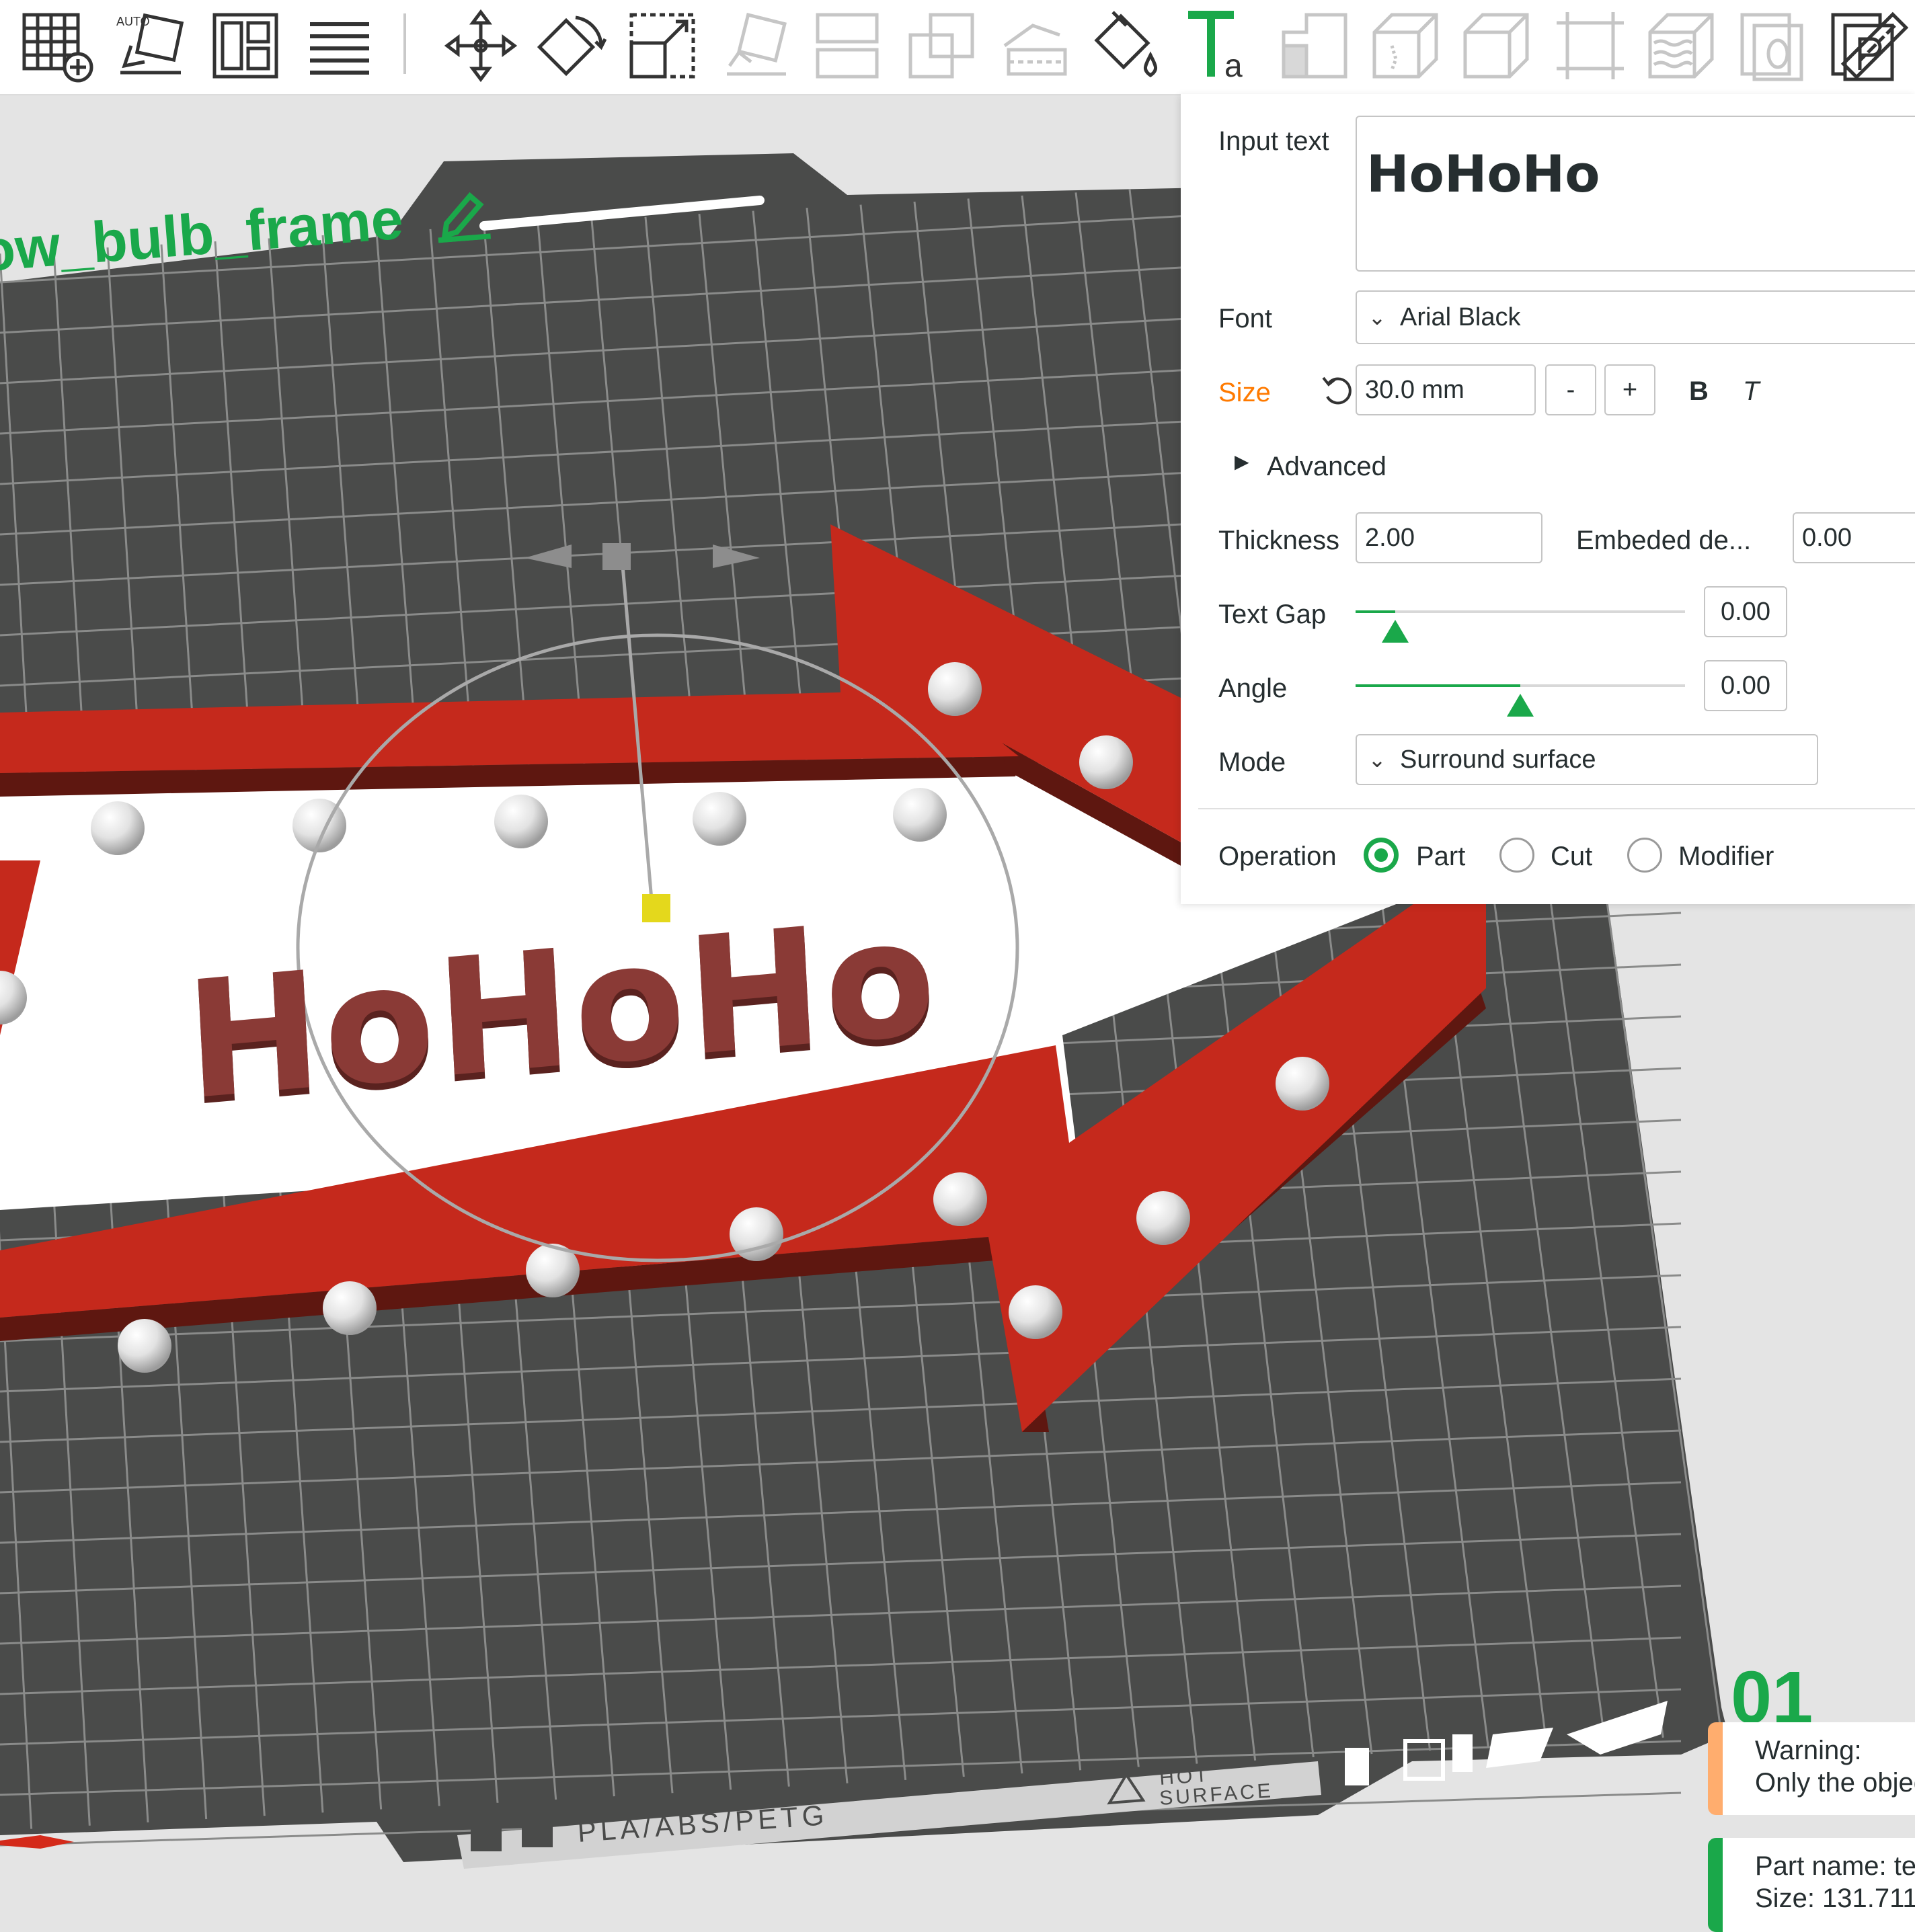  I want to click on text-gap-value: 0.00, so click(1745, 611).